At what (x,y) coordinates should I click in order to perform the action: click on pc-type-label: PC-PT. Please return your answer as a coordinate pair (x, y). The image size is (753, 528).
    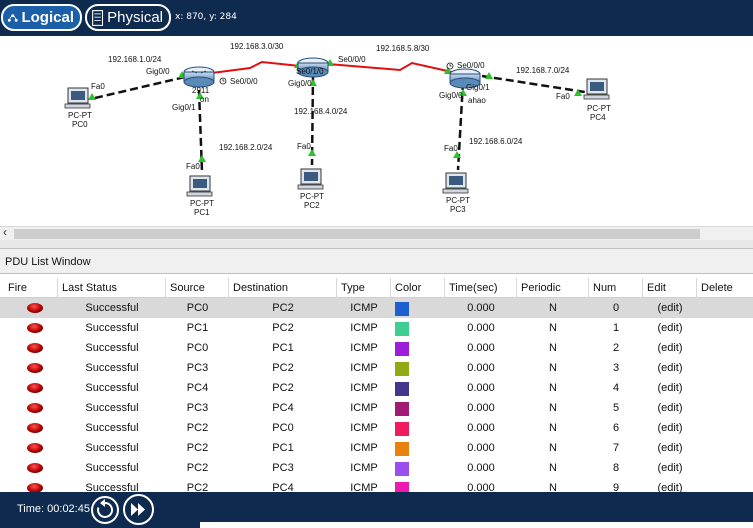
    Looking at the image, I should click on (312, 196).